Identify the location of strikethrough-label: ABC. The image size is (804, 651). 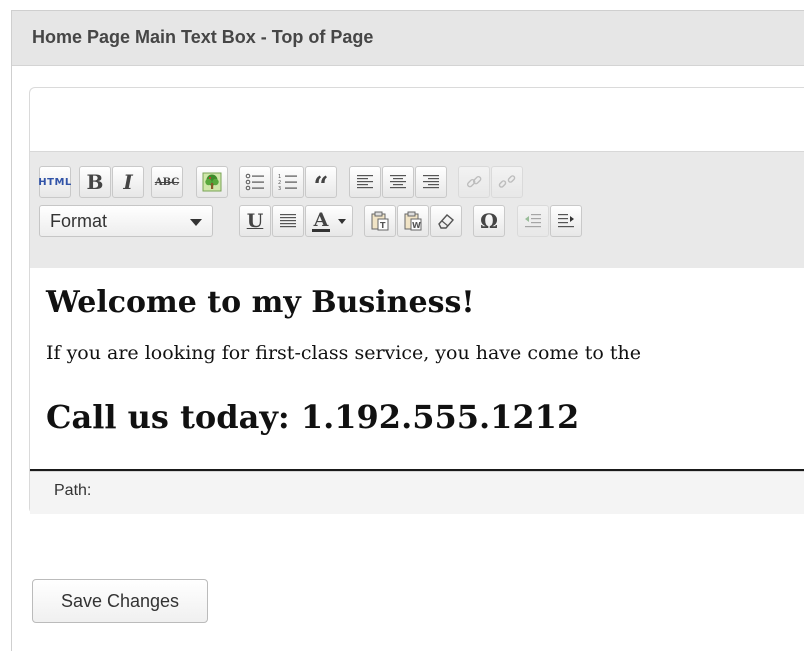
(167, 182).